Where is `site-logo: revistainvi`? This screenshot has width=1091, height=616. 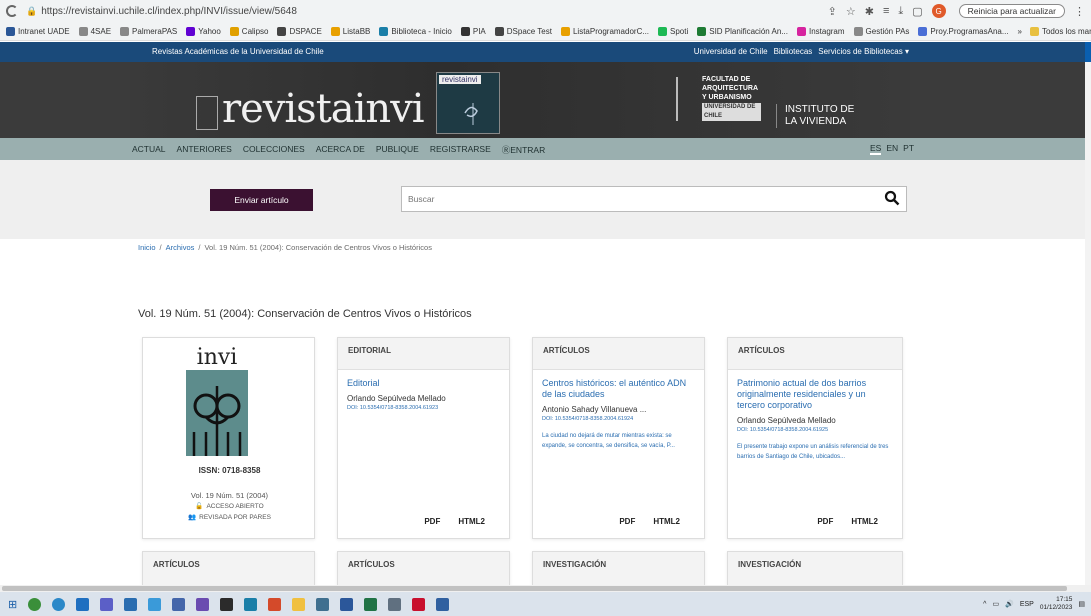
site-logo: revistainvi is located at coordinates (323, 109).